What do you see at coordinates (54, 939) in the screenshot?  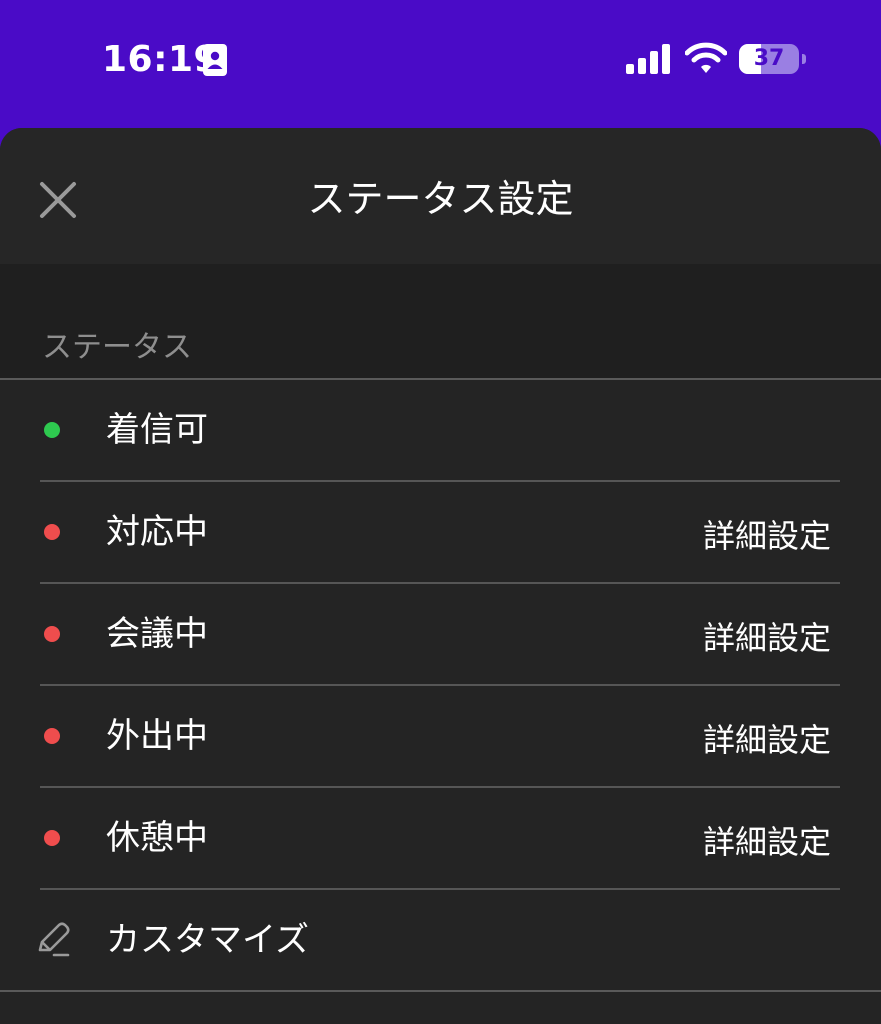 I see `pencil-icon` at bounding box center [54, 939].